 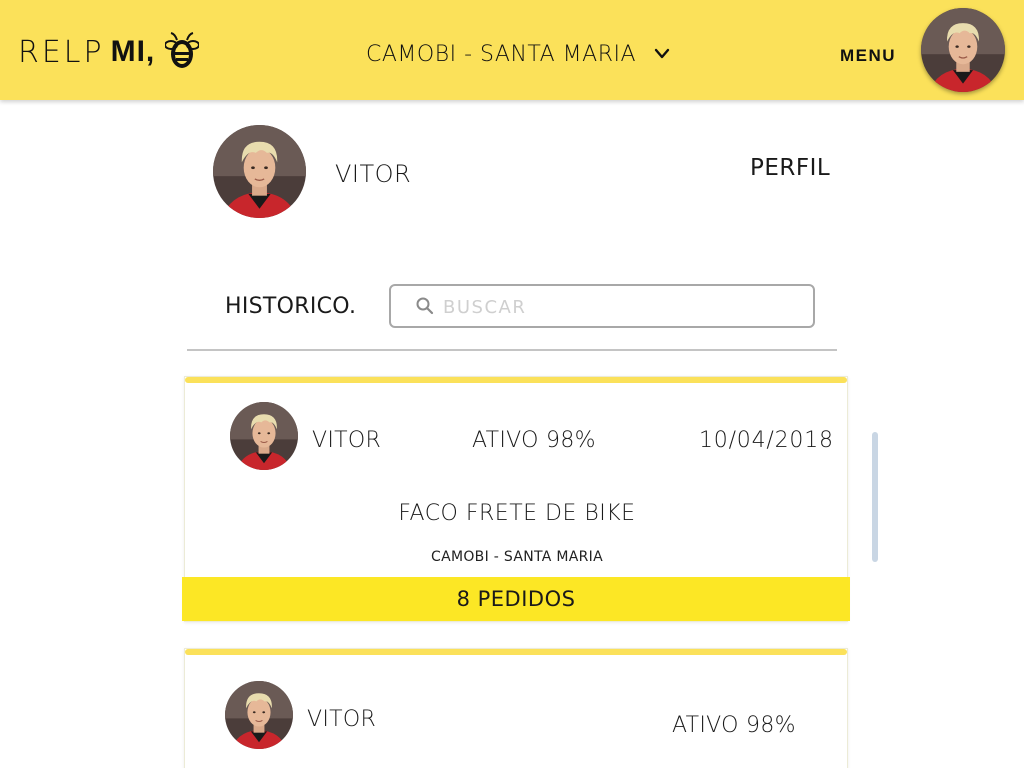 What do you see at coordinates (291, 306) in the screenshot?
I see `history-label: HISTORICO.` at bounding box center [291, 306].